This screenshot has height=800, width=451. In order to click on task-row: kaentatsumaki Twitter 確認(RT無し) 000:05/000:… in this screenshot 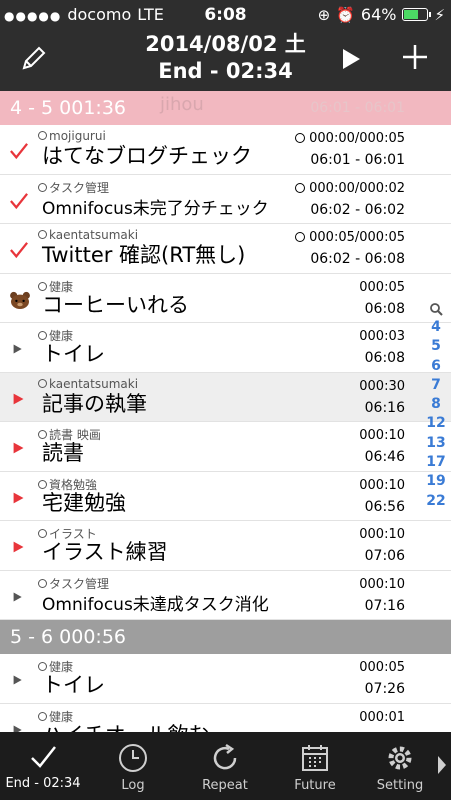, I will do `click(225, 249)`.